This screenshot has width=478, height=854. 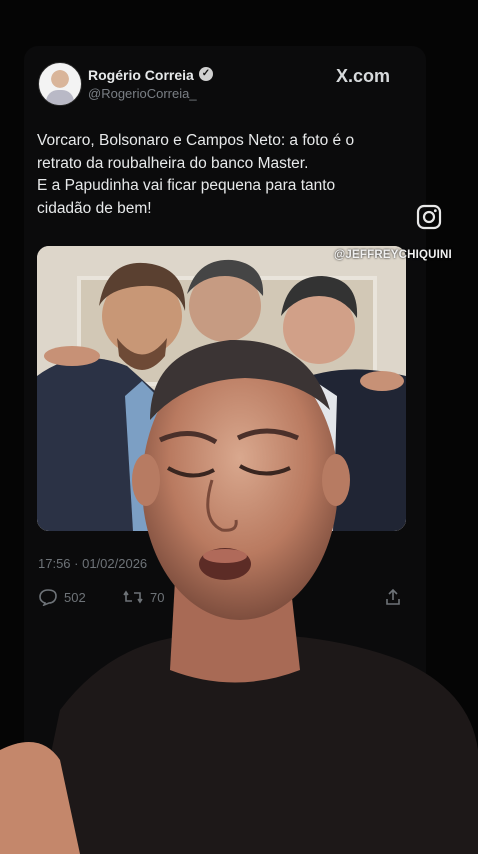 What do you see at coordinates (393, 255) in the screenshot?
I see `watermark-text: @JEFFREYCHIQUINI` at bounding box center [393, 255].